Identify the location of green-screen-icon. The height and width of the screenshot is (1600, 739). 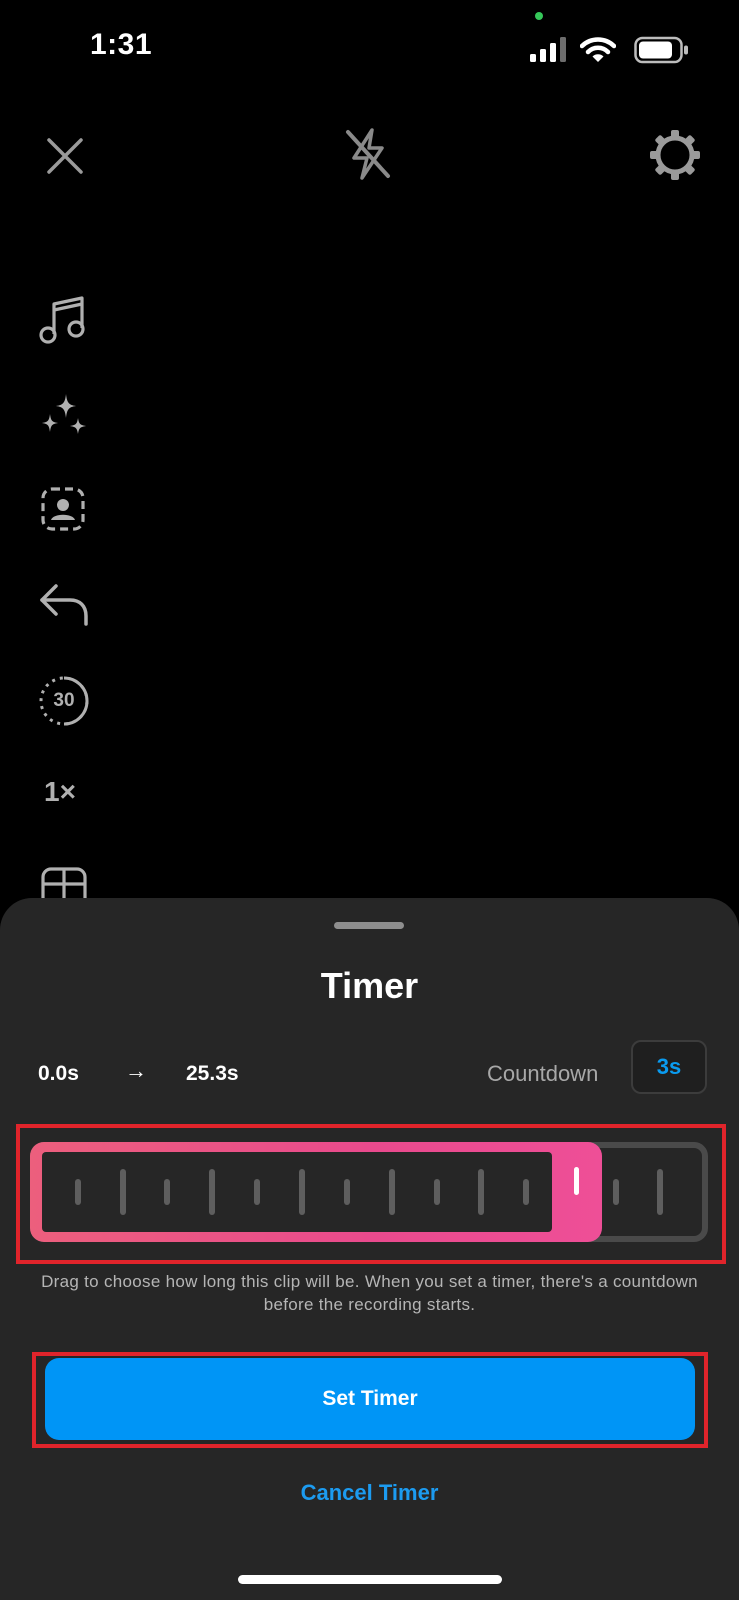
(63, 509).